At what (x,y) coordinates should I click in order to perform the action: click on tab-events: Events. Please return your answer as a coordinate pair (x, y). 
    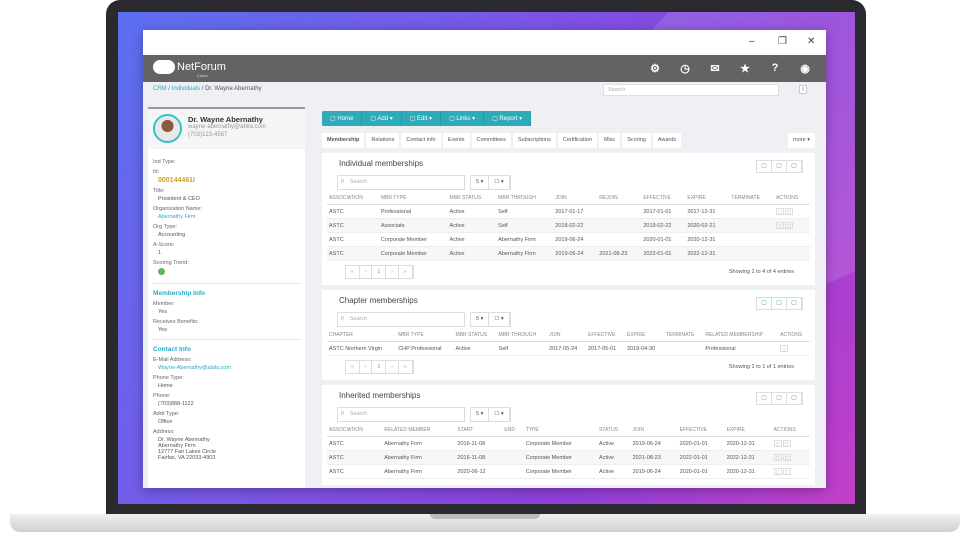
    Looking at the image, I should click on (456, 140).